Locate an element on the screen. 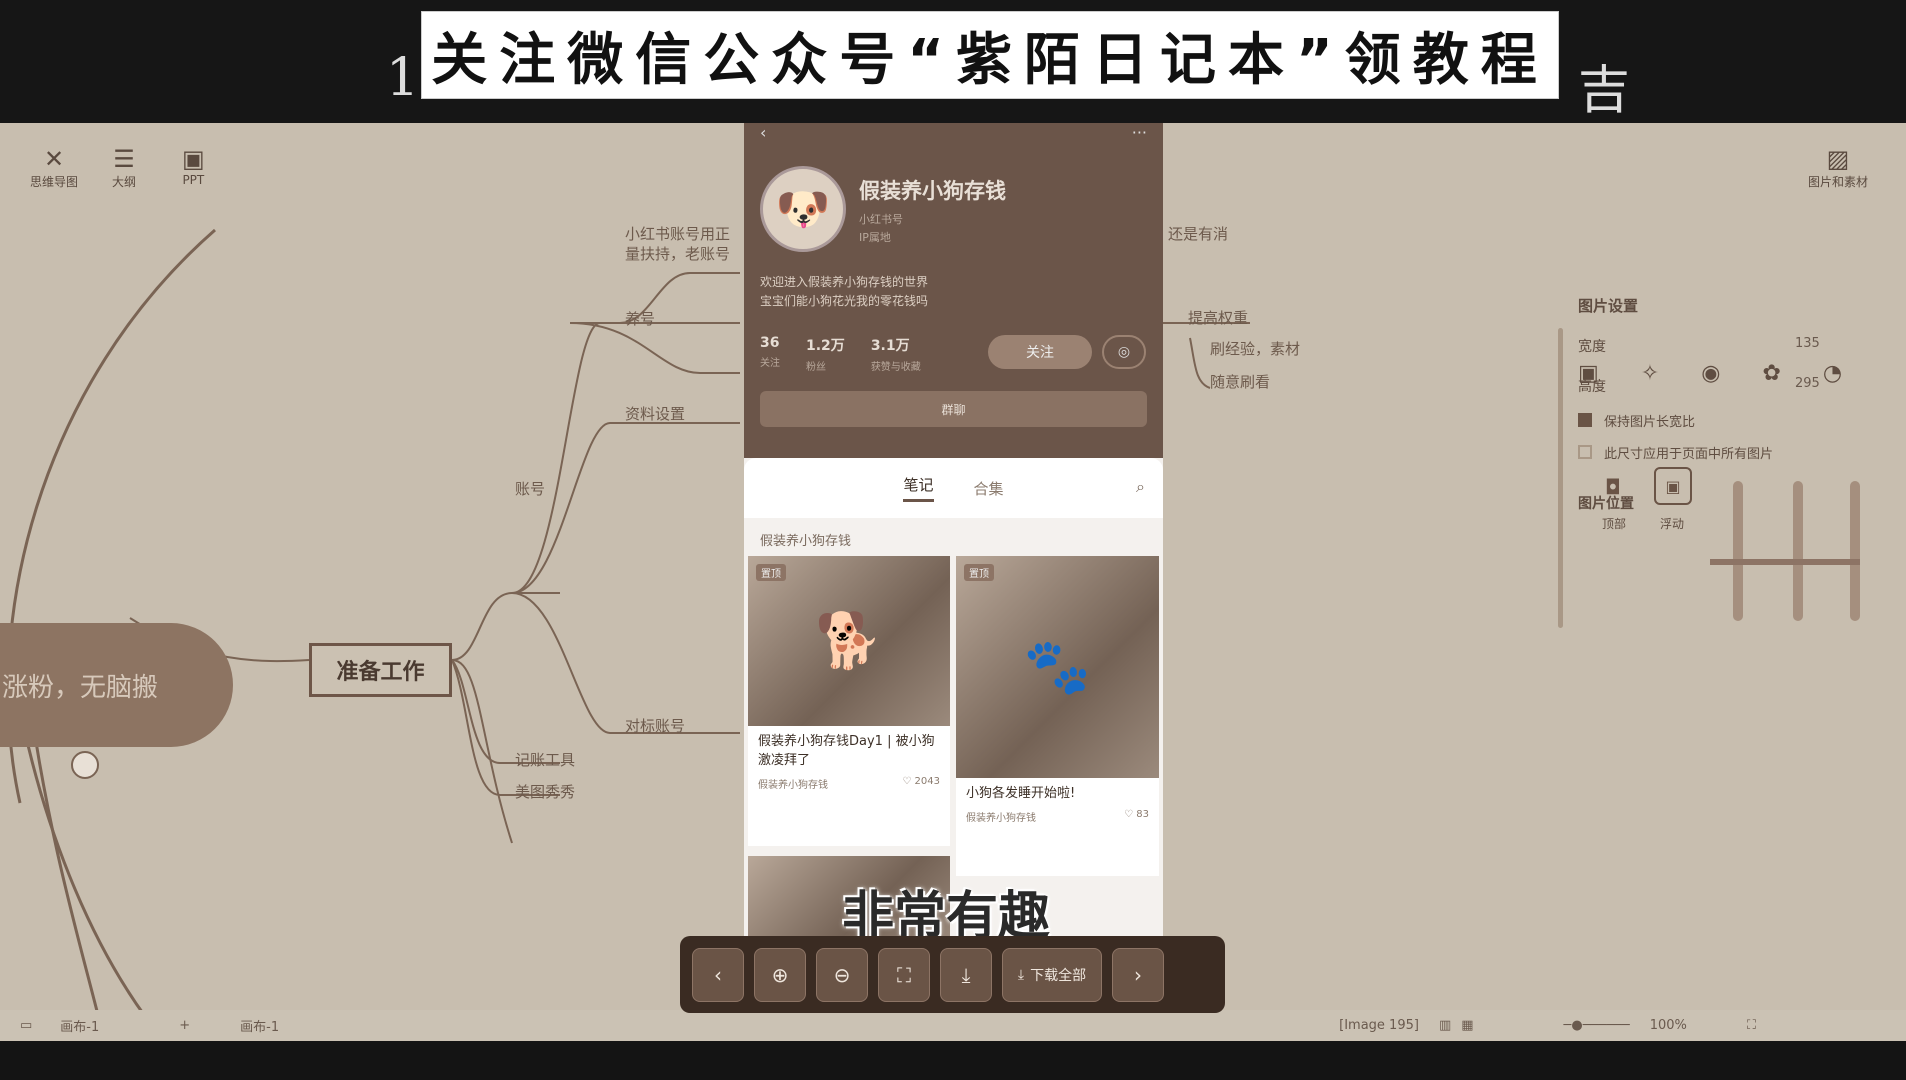 The height and width of the screenshot is (1080, 1906). add-page-icon: + is located at coordinates (184, 1025).